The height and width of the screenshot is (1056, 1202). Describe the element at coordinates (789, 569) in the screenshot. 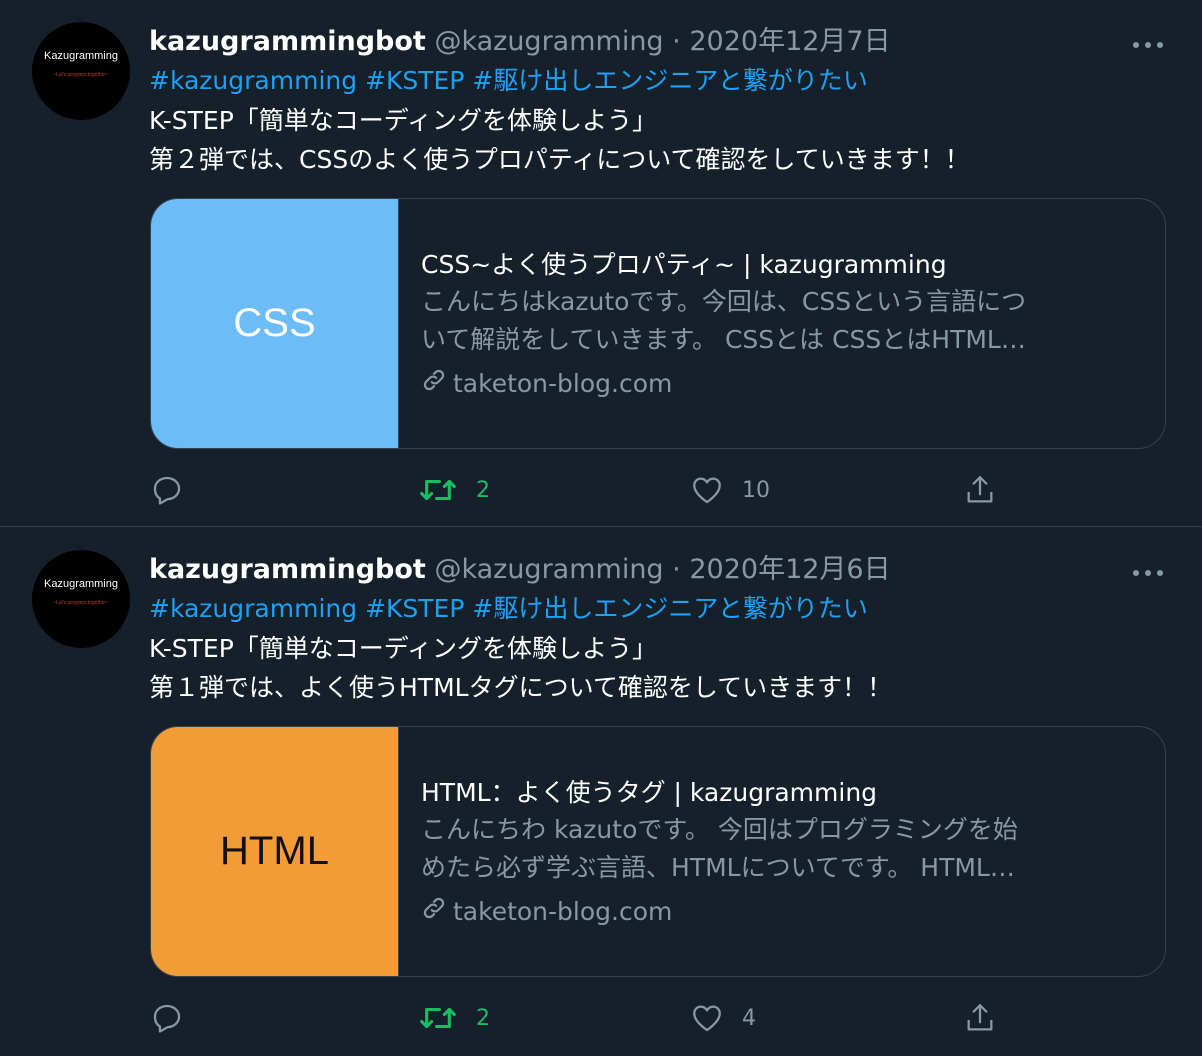

I see `timestamp: 2020年12月6日` at that location.